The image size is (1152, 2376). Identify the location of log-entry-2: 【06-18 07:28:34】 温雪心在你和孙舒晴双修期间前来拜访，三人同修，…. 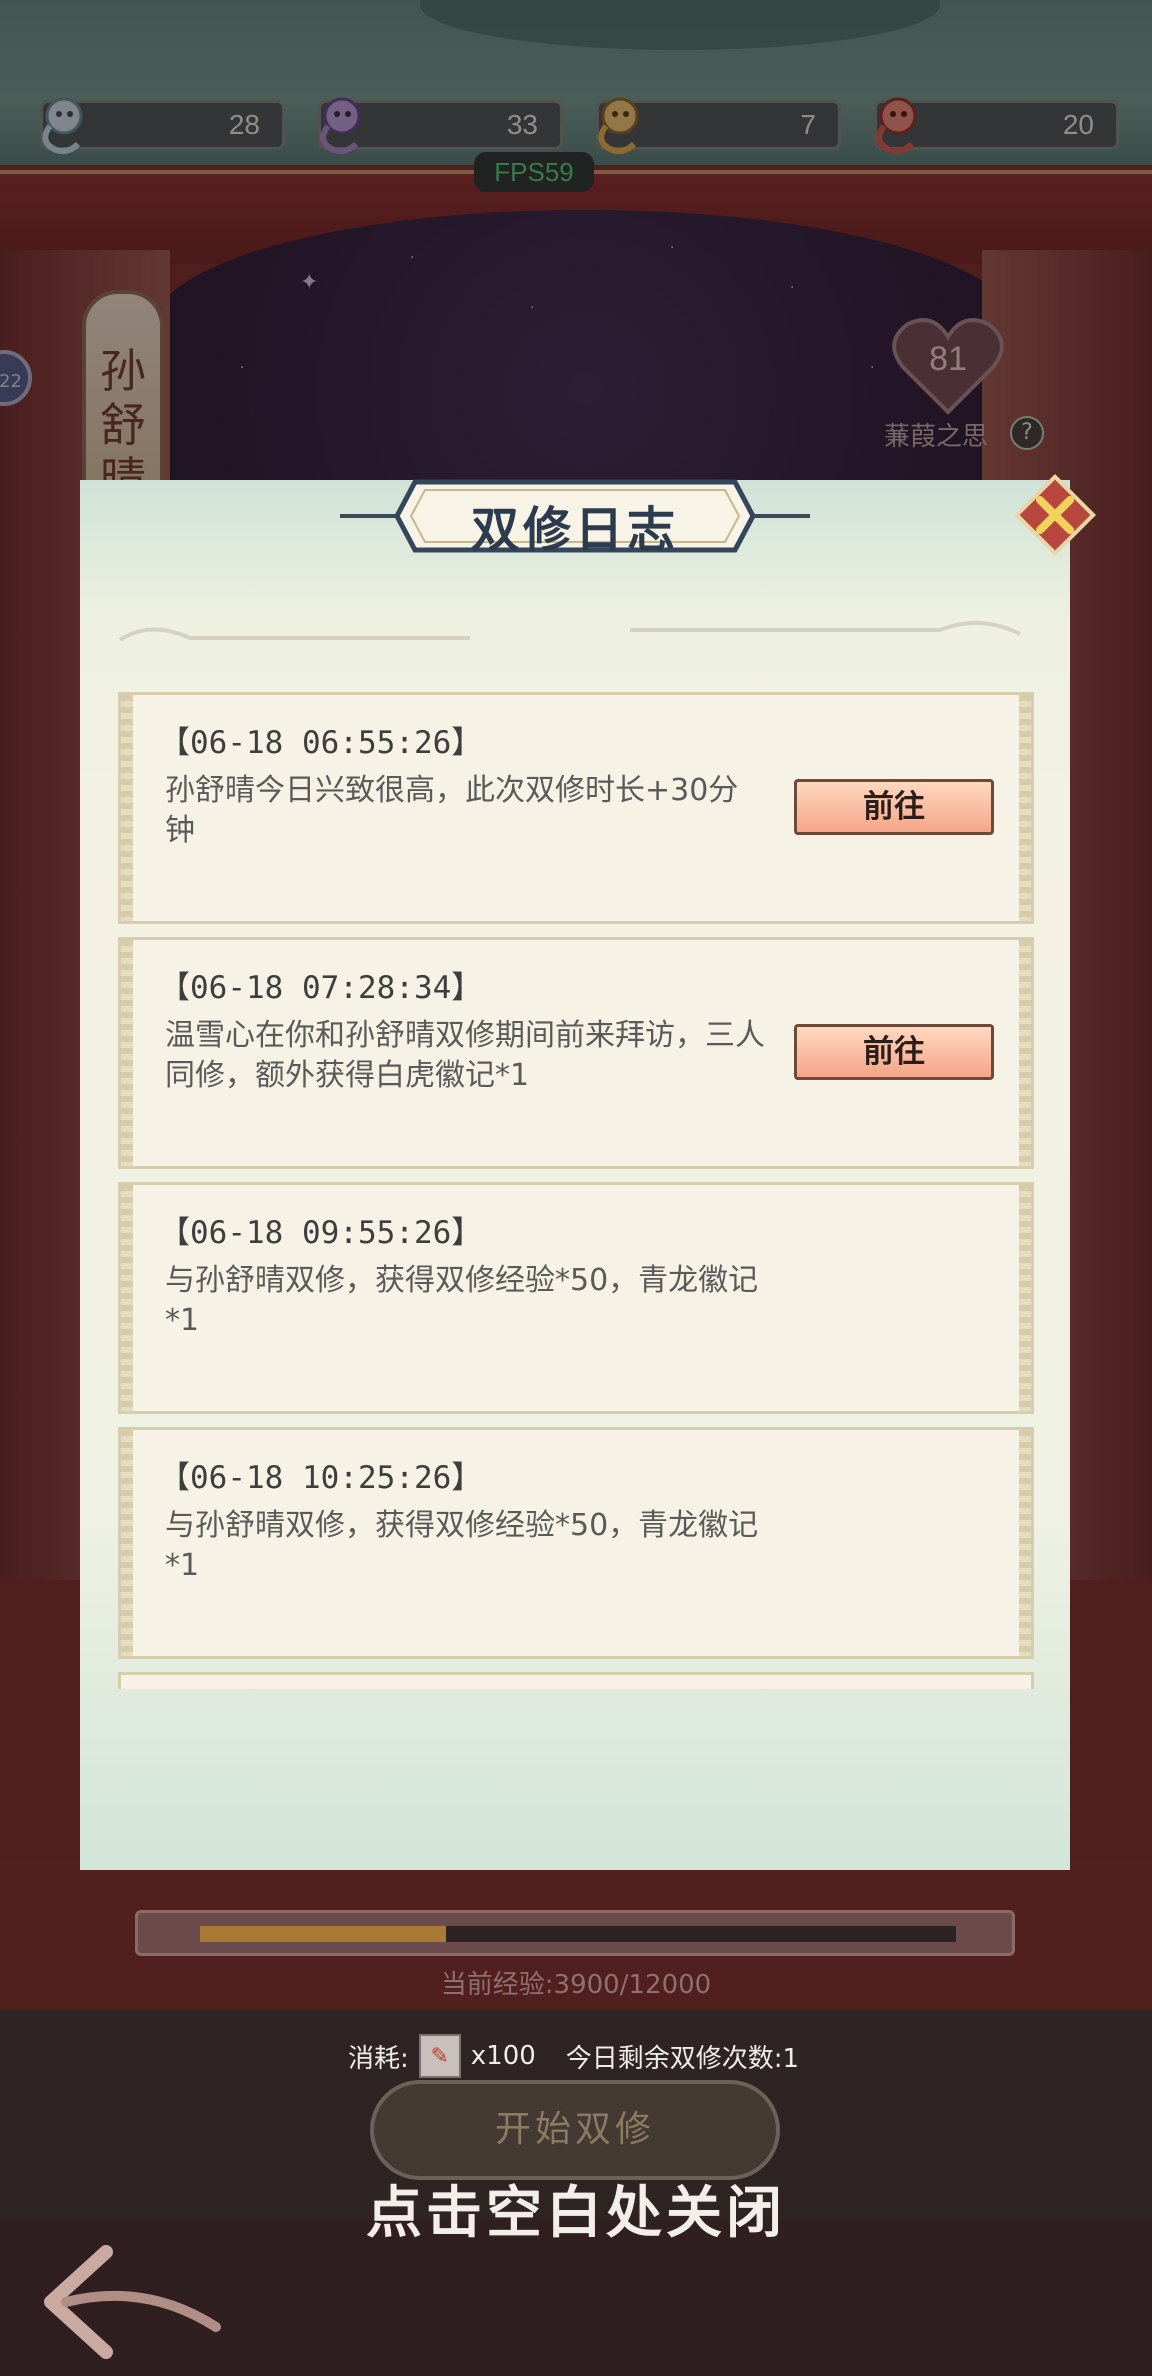
(576, 1053).